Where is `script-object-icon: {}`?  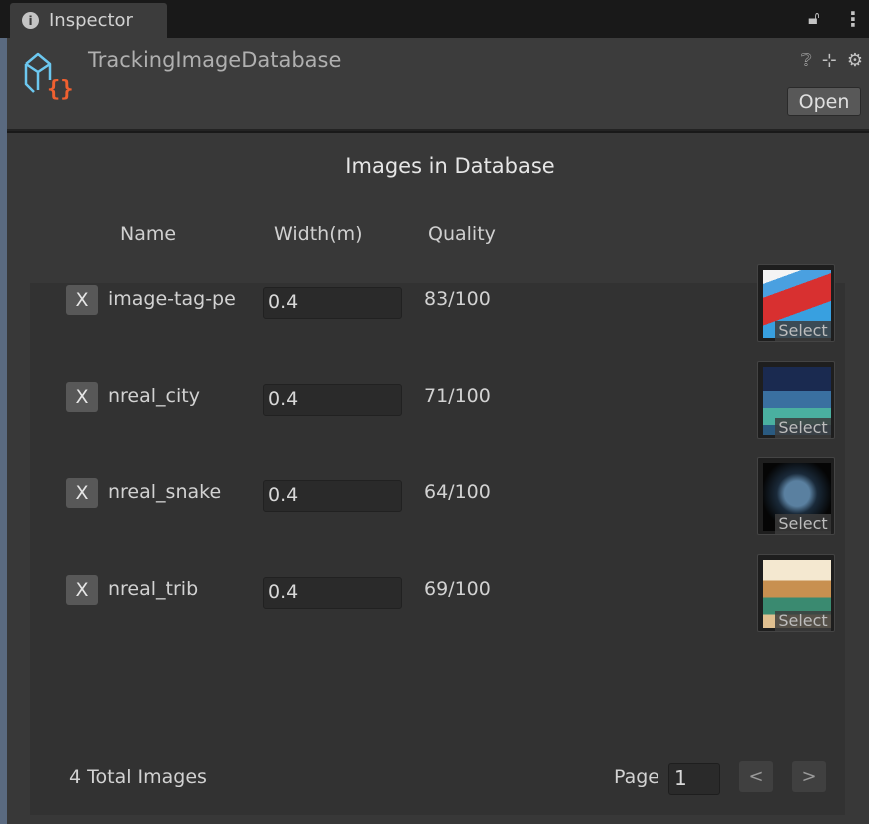
script-object-icon: {} is located at coordinates (49, 77).